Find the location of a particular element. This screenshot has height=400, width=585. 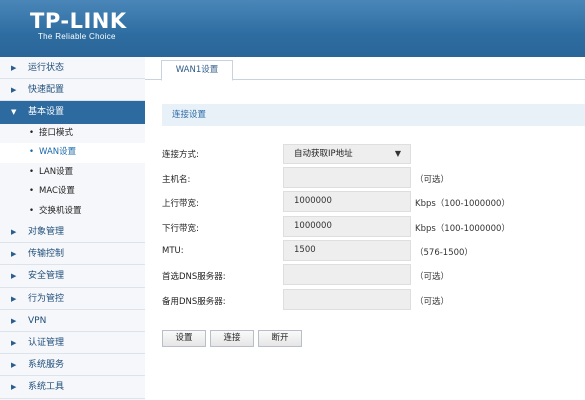

tab-wan1-settings: WAN1设置 is located at coordinates (197, 70).